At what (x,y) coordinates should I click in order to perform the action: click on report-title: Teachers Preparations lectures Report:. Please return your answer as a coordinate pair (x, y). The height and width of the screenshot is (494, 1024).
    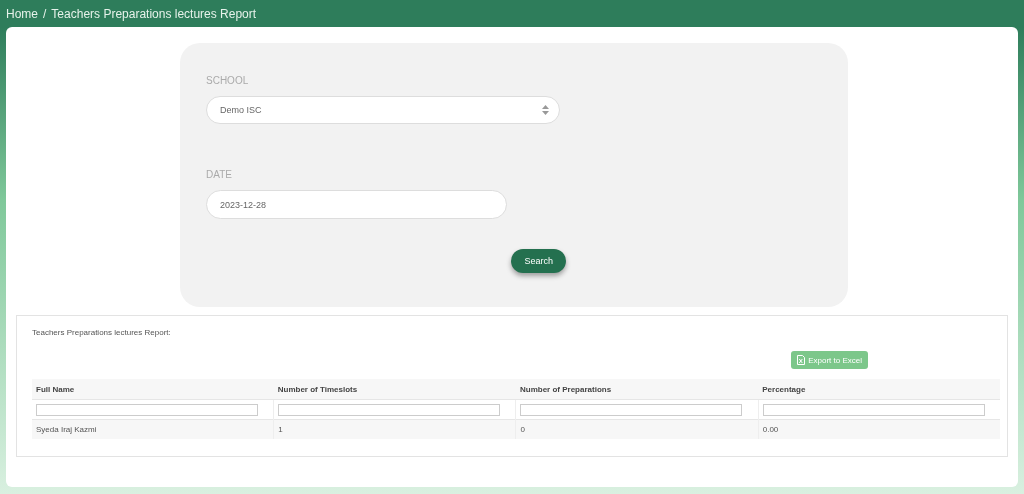
    Looking at the image, I should click on (102, 332).